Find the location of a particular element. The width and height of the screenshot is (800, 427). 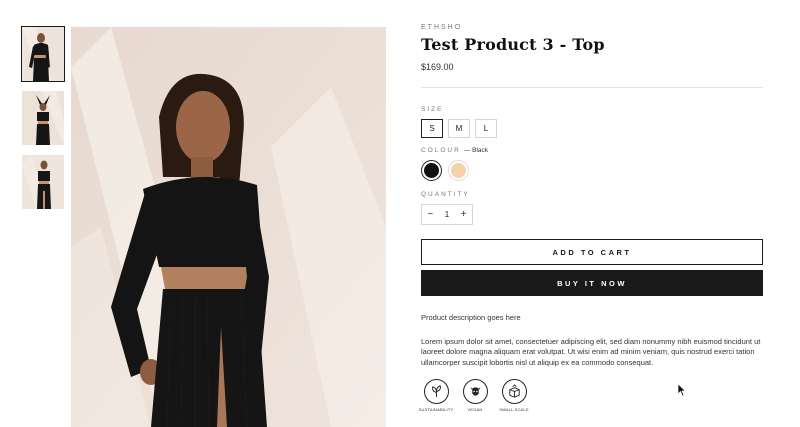

colour-swatch-black is located at coordinates (431, 170).